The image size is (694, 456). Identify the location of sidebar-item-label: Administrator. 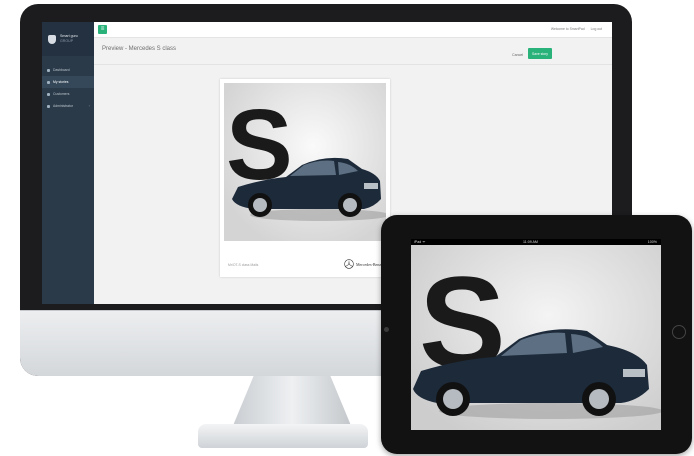
(63, 106).